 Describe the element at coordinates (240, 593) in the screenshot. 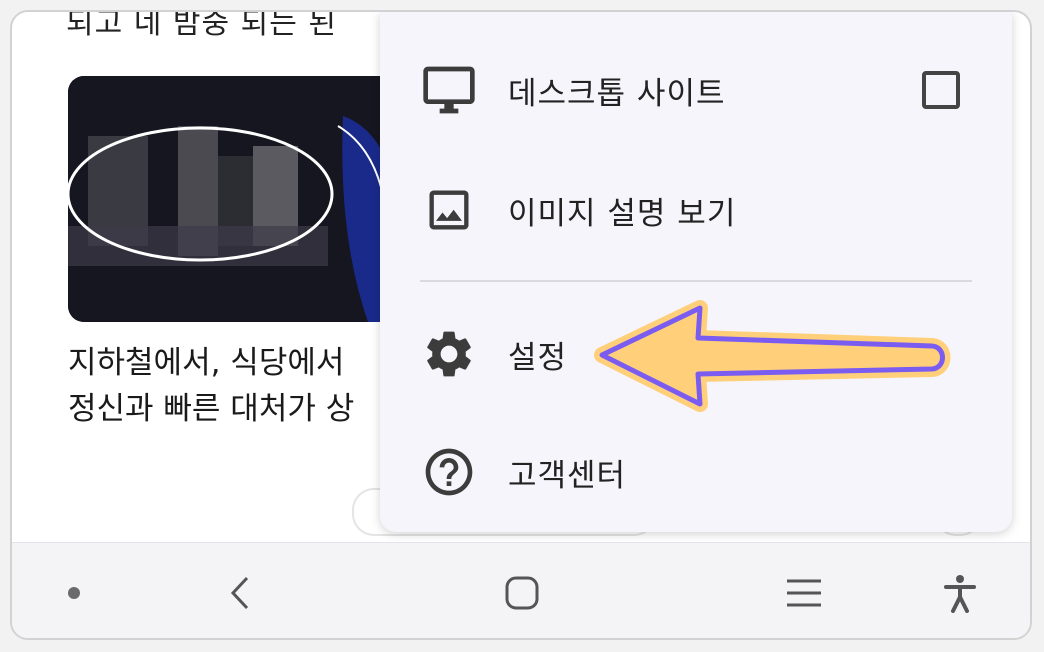

I see `back-icon` at that location.